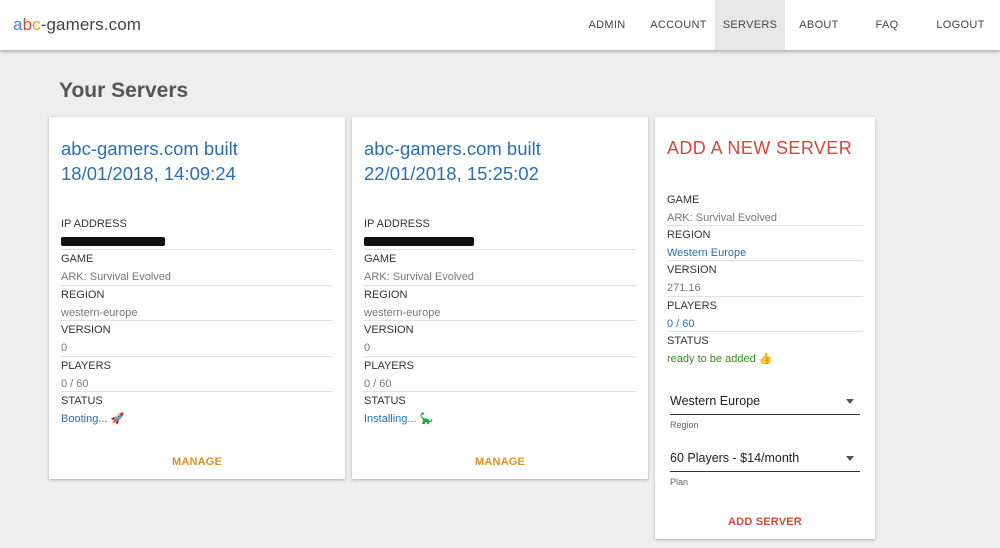 This screenshot has width=1000, height=548. What do you see at coordinates (18, 24) in the screenshot?
I see `brand-letter-a: a` at bounding box center [18, 24].